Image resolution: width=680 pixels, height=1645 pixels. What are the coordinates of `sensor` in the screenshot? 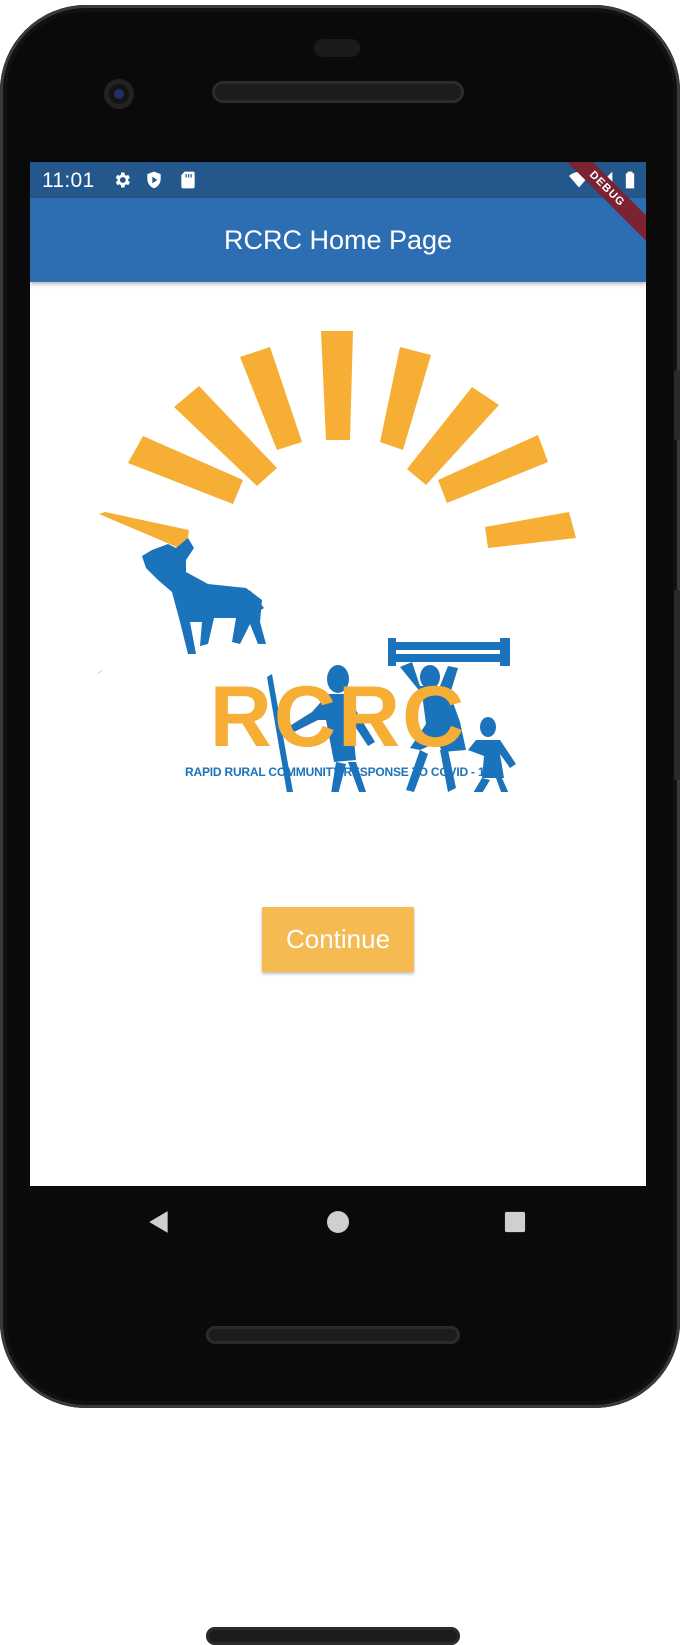 It's located at (337, 48).